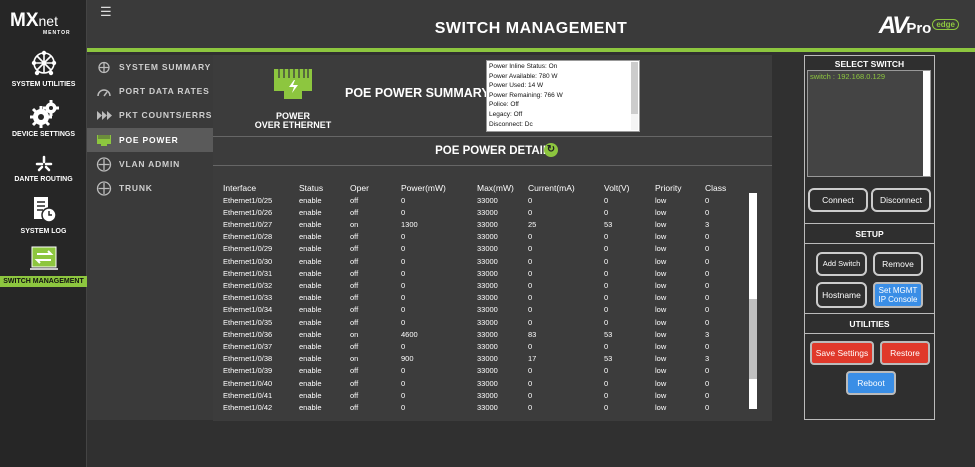  What do you see at coordinates (488, 237) in the screenshot?
I see `table-row: Ethernet1/0/28 enable off 0 33000 0 0 low 0` at bounding box center [488, 237].